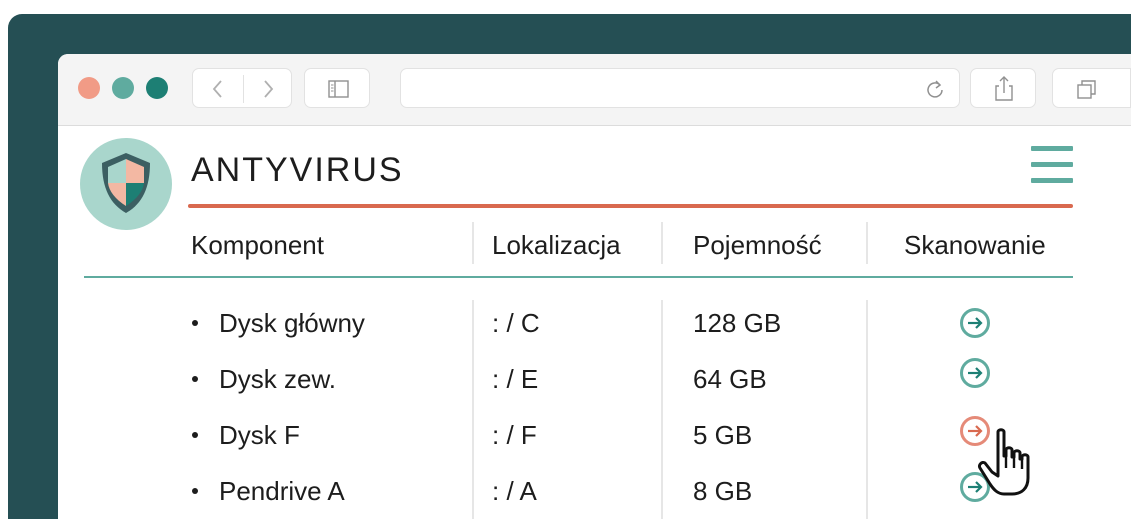  What do you see at coordinates (935, 89) in the screenshot?
I see `reload-icon` at bounding box center [935, 89].